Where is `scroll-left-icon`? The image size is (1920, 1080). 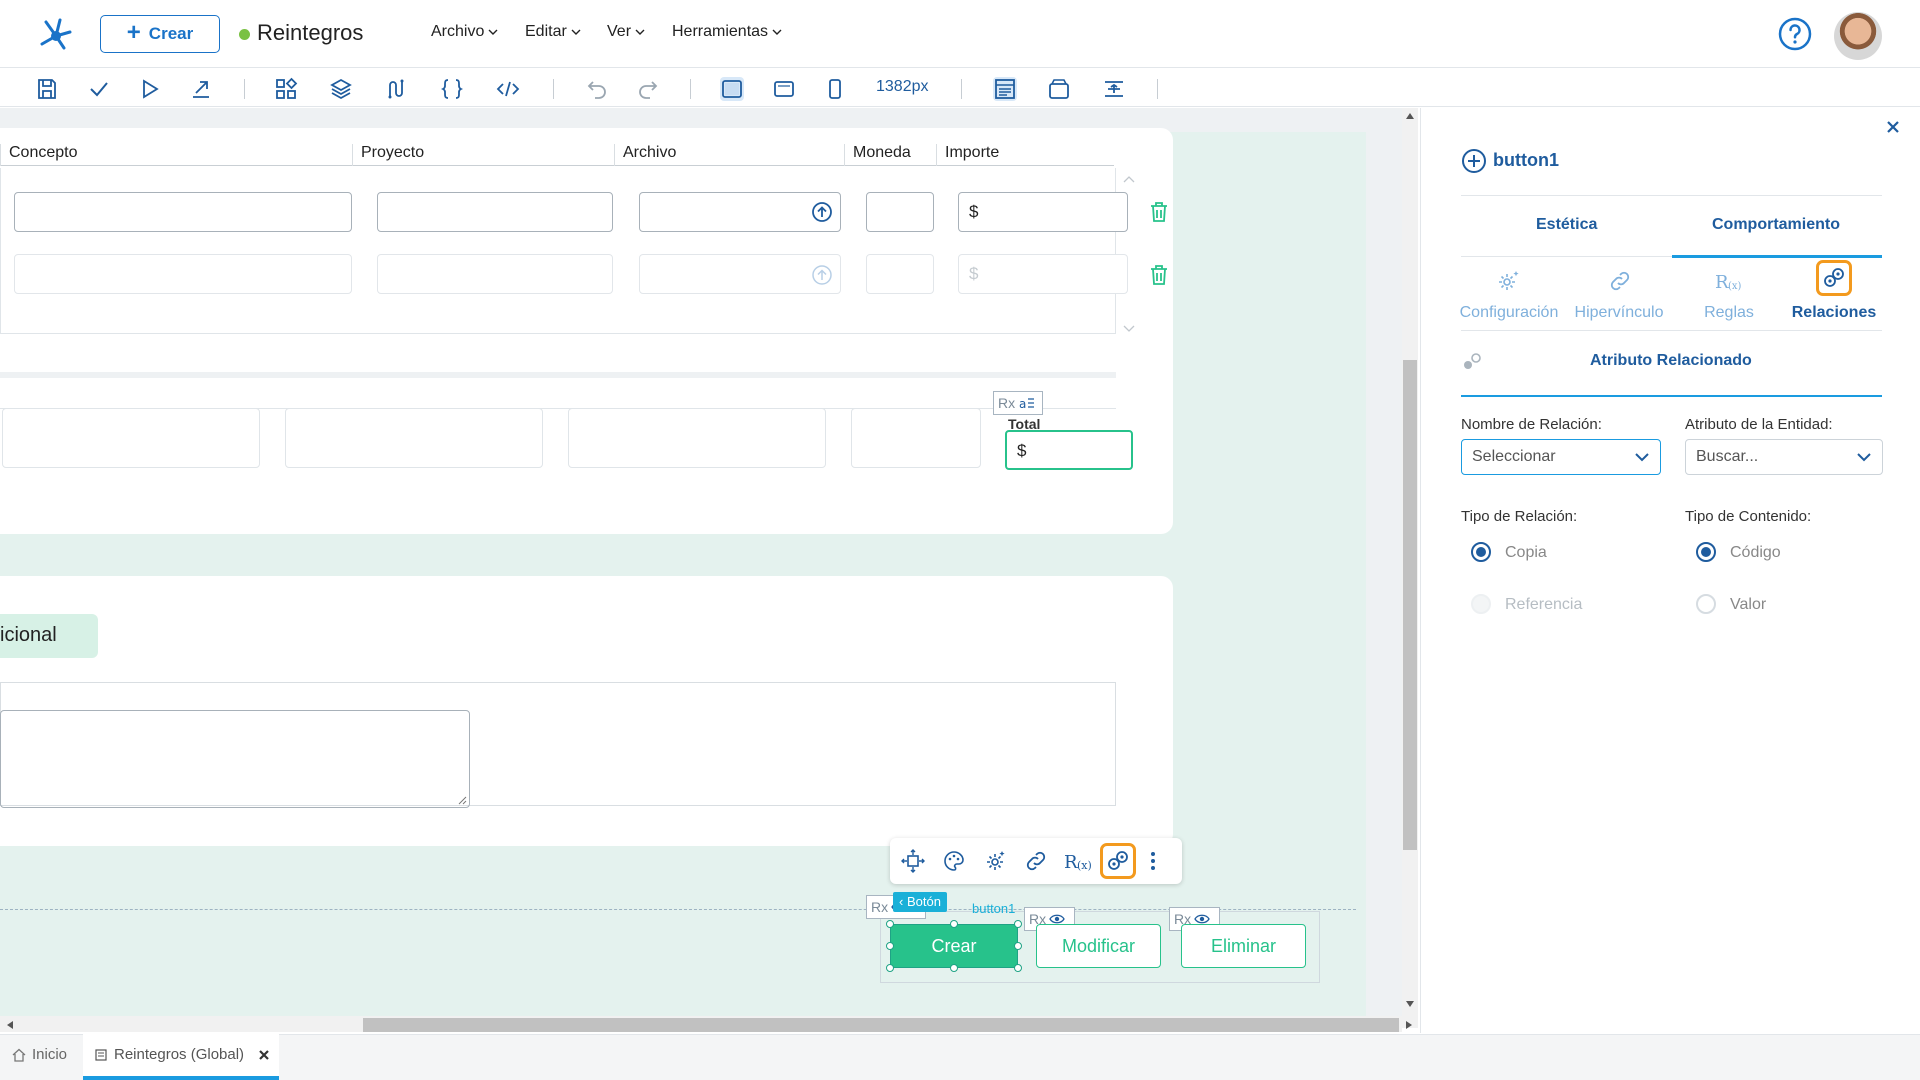 scroll-left-icon is located at coordinates (10, 1025).